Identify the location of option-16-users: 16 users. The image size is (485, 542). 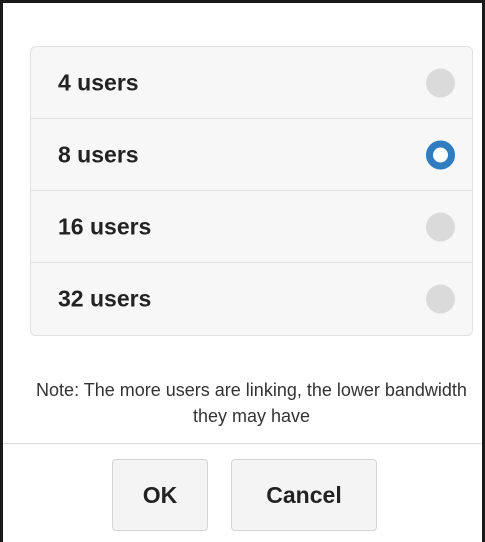
(251, 227).